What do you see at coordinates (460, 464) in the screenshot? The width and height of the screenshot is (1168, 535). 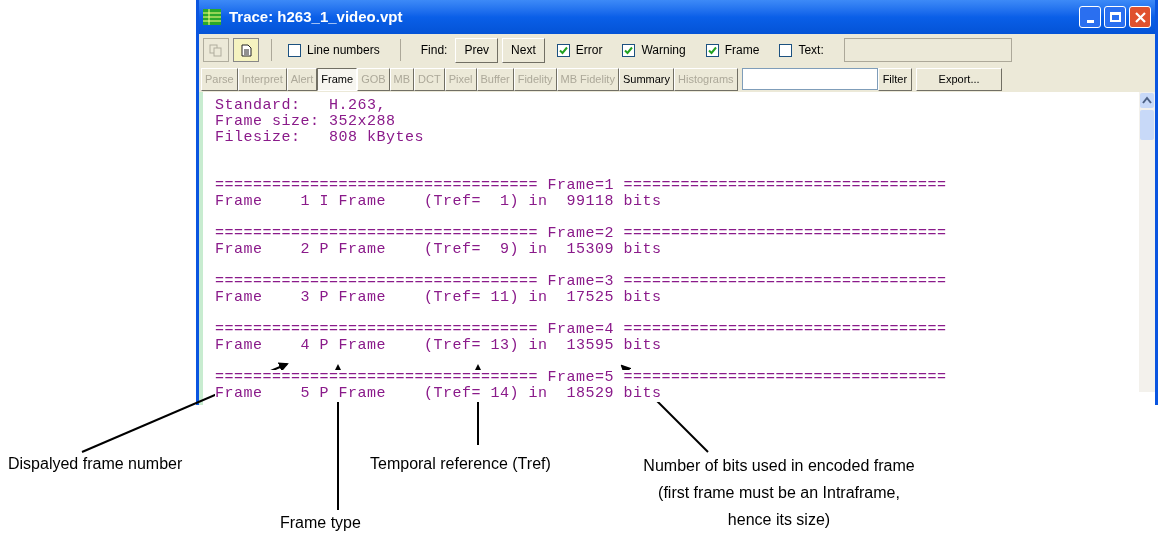 I see `annotation-label: Temporal reference (Tref)` at bounding box center [460, 464].